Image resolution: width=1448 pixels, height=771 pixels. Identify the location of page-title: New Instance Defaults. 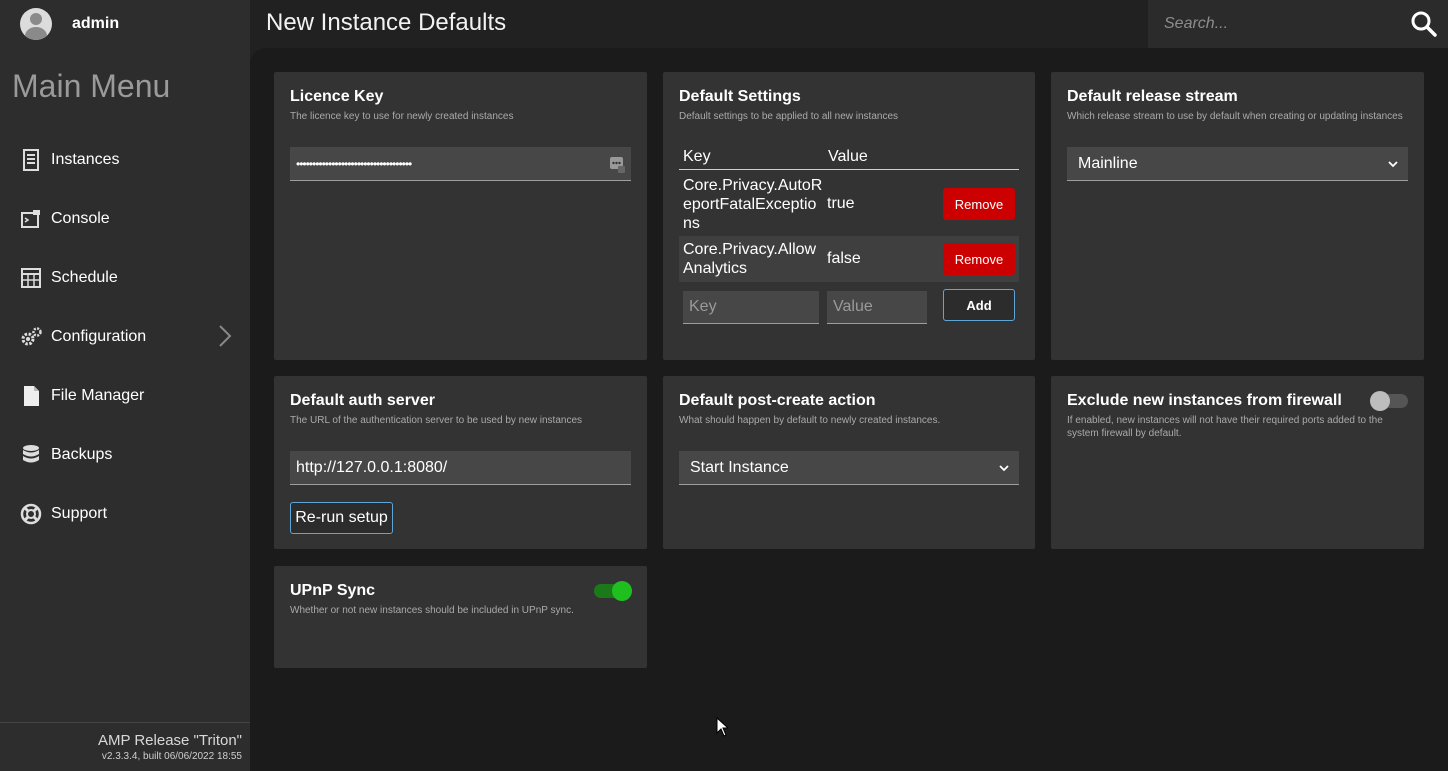
(386, 22).